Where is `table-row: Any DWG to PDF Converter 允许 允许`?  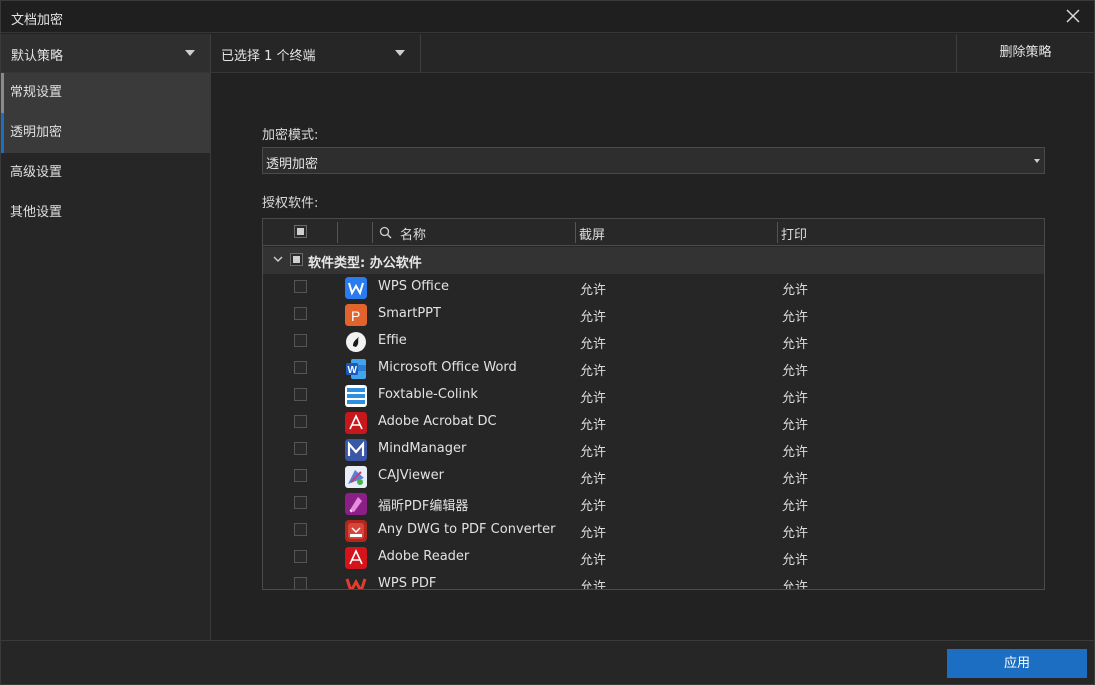 table-row: Any DWG to PDF Converter 允许 允许 is located at coordinates (653, 530).